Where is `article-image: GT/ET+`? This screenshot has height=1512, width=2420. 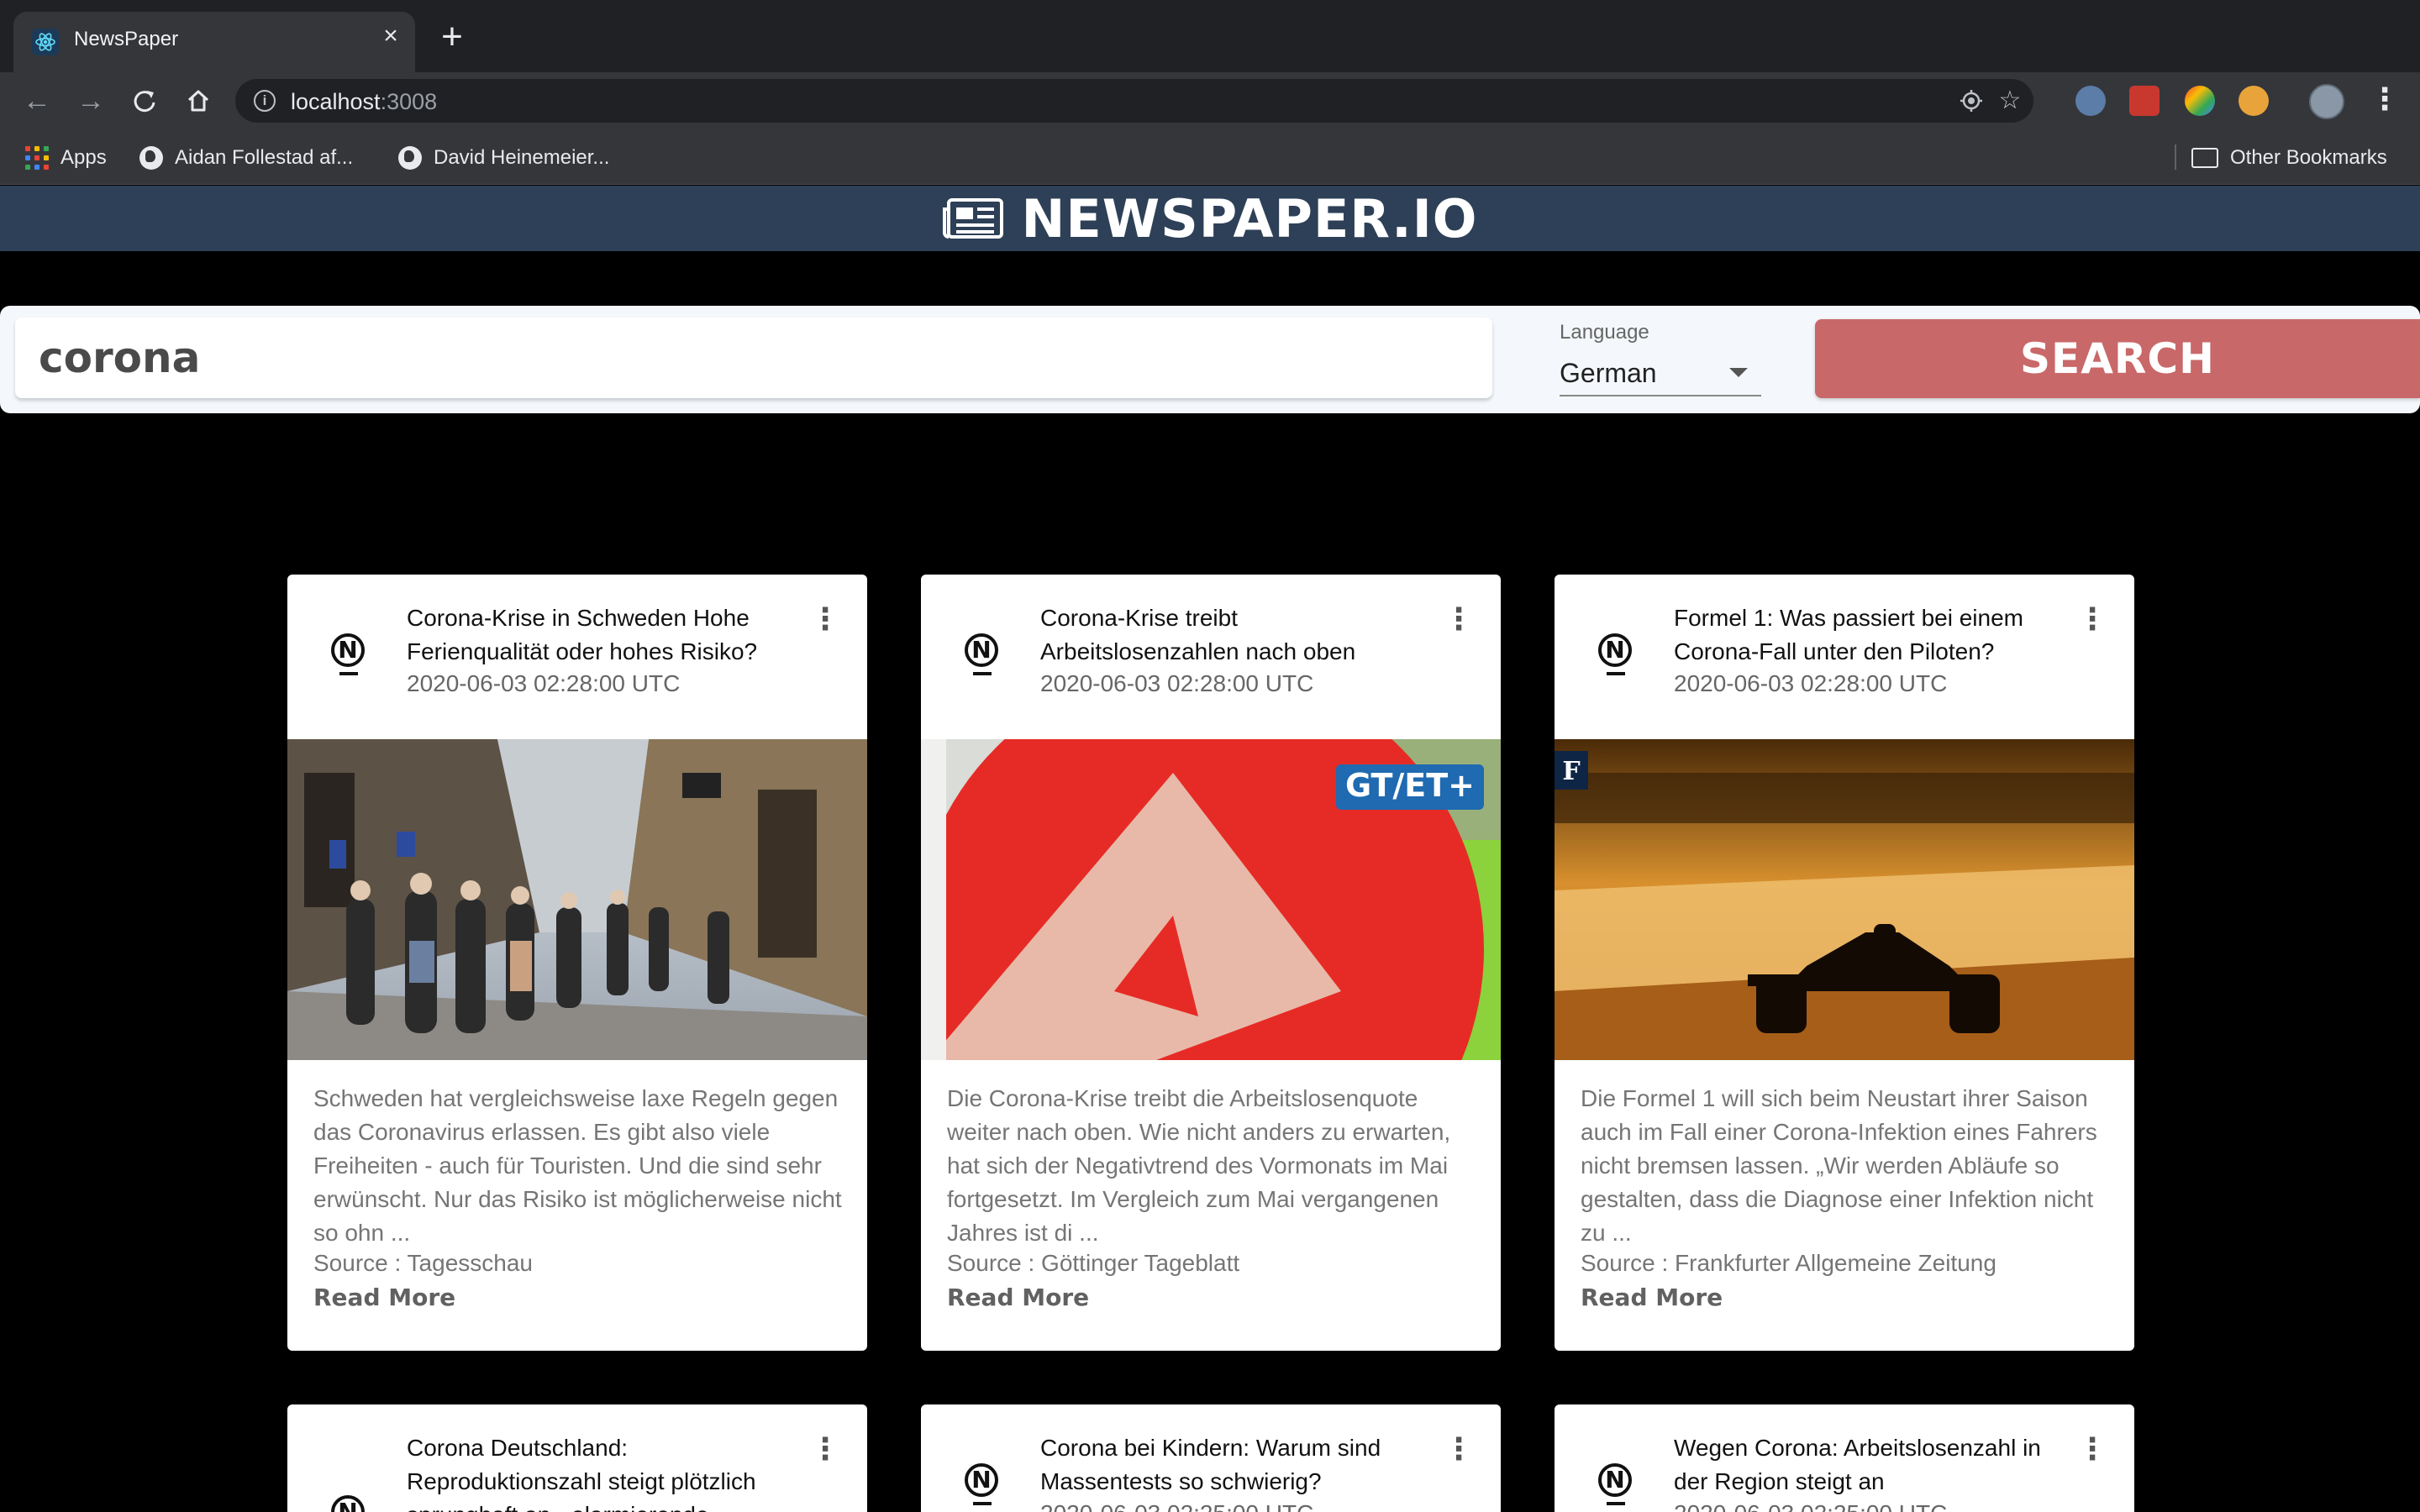
article-image: GT/ET+ is located at coordinates (1211, 899).